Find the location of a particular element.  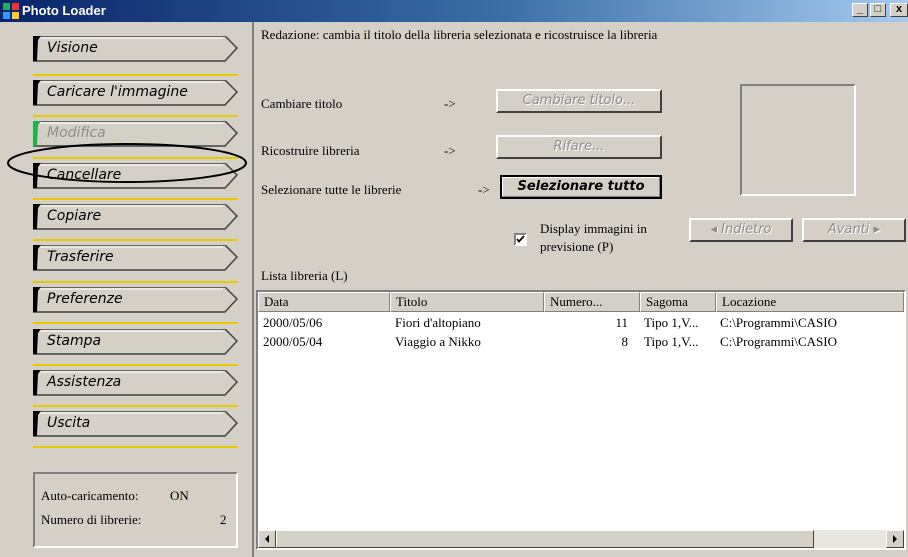

scroll-right-button is located at coordinates (895, 539).